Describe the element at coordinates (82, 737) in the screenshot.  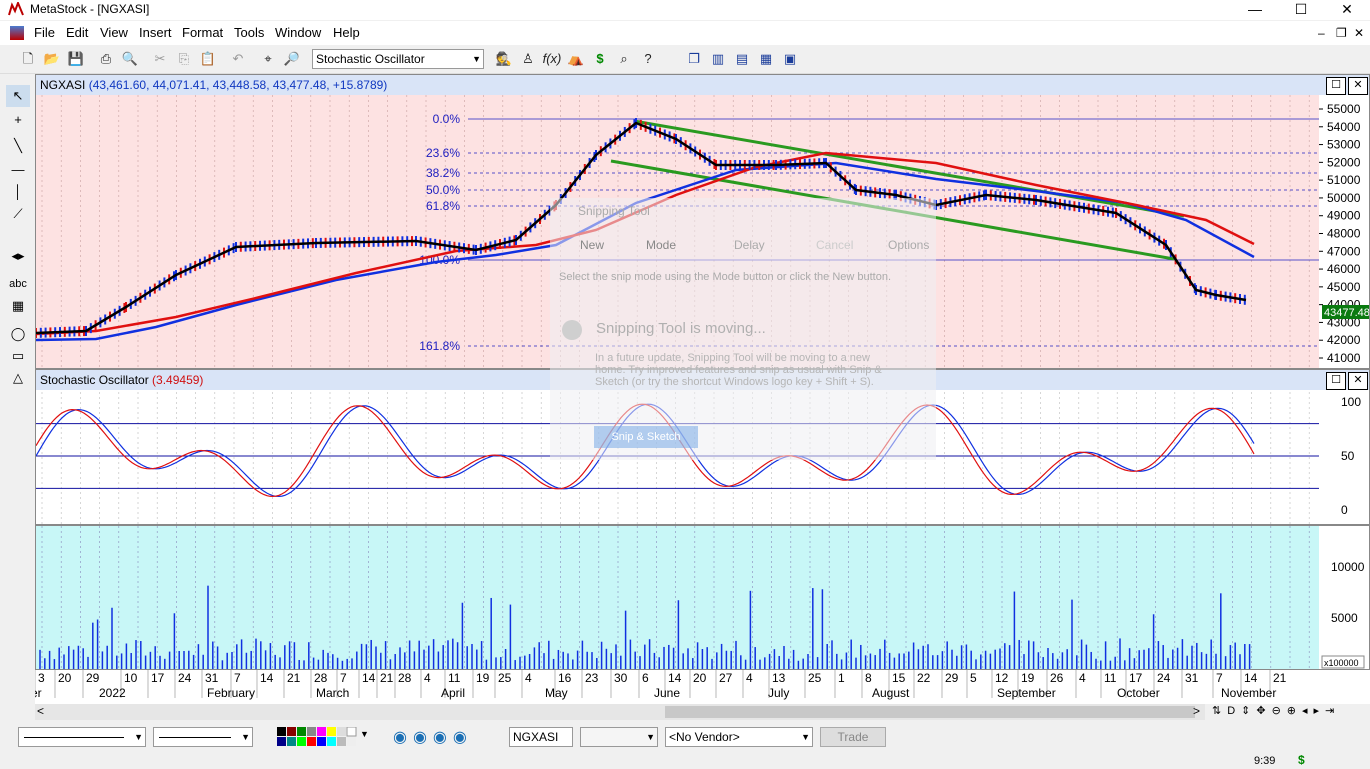
I see `line-style-select: ▼` at that location.